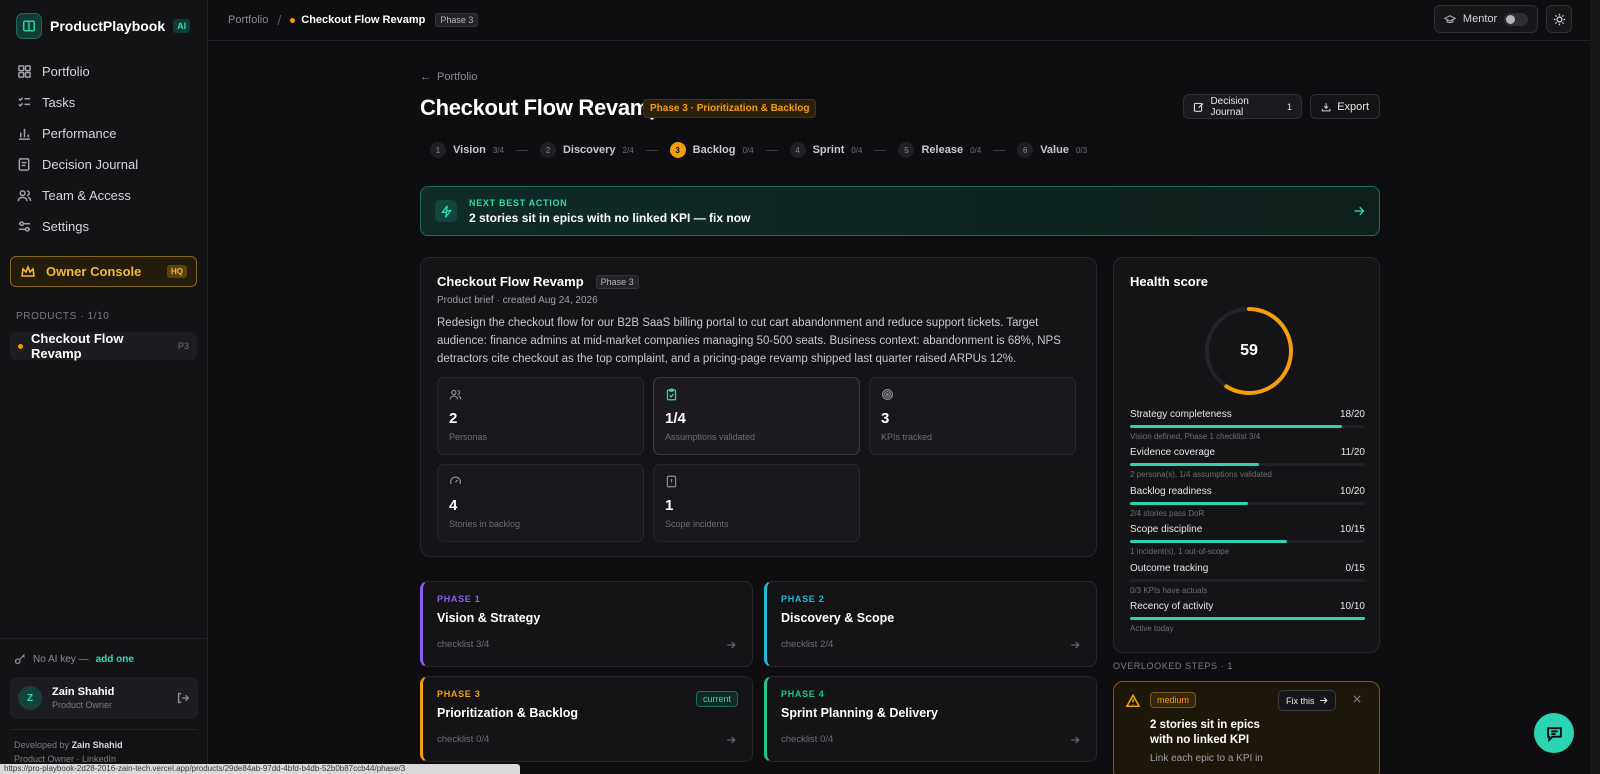  I want to click on sidebar-item-settings: Settings, so click(103, 226).